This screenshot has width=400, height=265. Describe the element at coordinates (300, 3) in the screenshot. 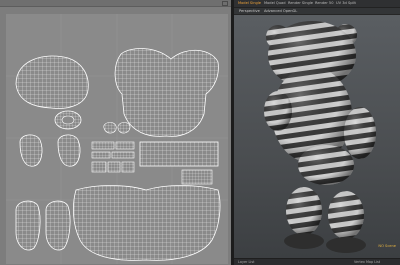

I see `tab-render-single: Render Single` at that location.